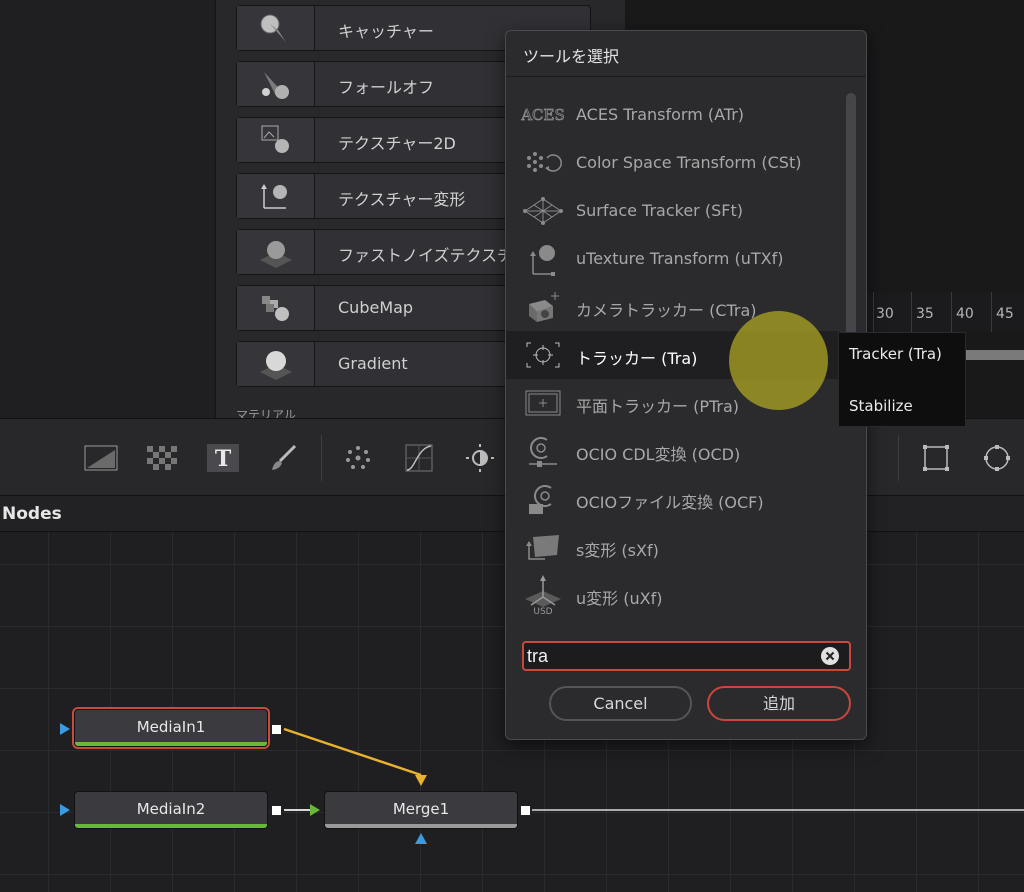  Describe the element at coordinates (525, 810) in the screenshot. I see `output-port-merge1` at that location.